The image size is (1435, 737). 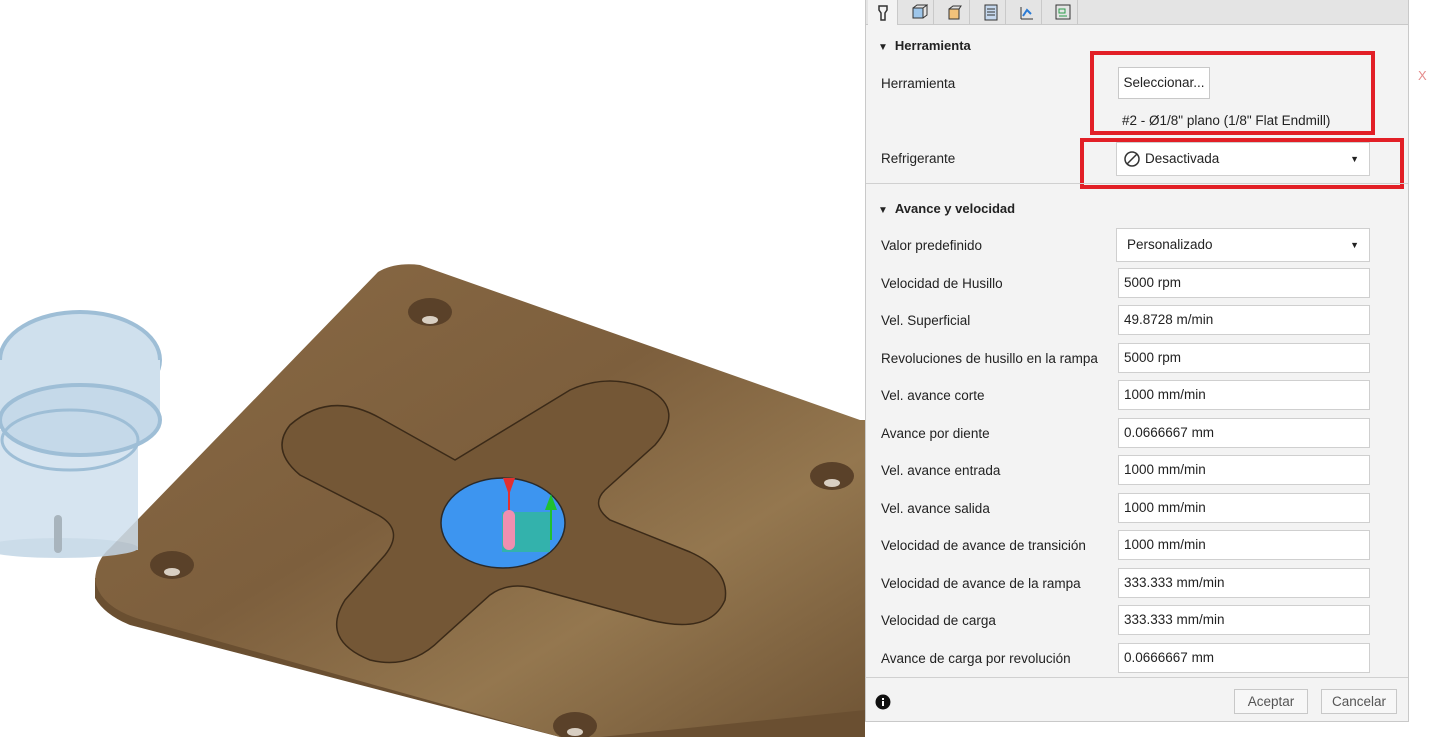 I want to click on tool-label: Herramienta, so click(x=918, y=83).